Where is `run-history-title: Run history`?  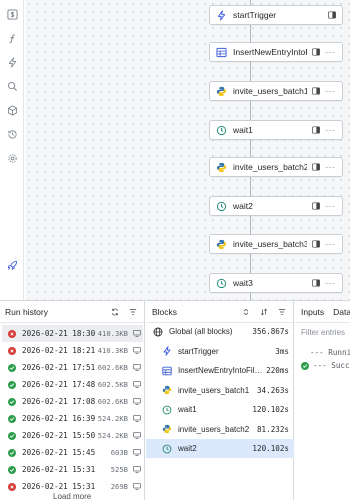 run-history-title: Run history is located at coordinates (26, 311).